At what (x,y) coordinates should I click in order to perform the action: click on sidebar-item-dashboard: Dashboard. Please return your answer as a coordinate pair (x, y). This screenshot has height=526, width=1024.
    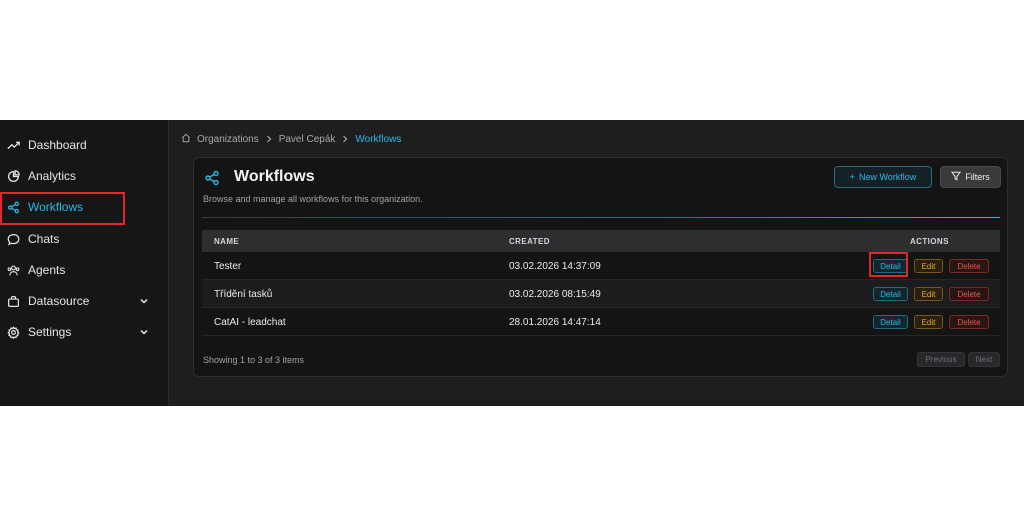
    Looking at the image, I should click on (84, 145).